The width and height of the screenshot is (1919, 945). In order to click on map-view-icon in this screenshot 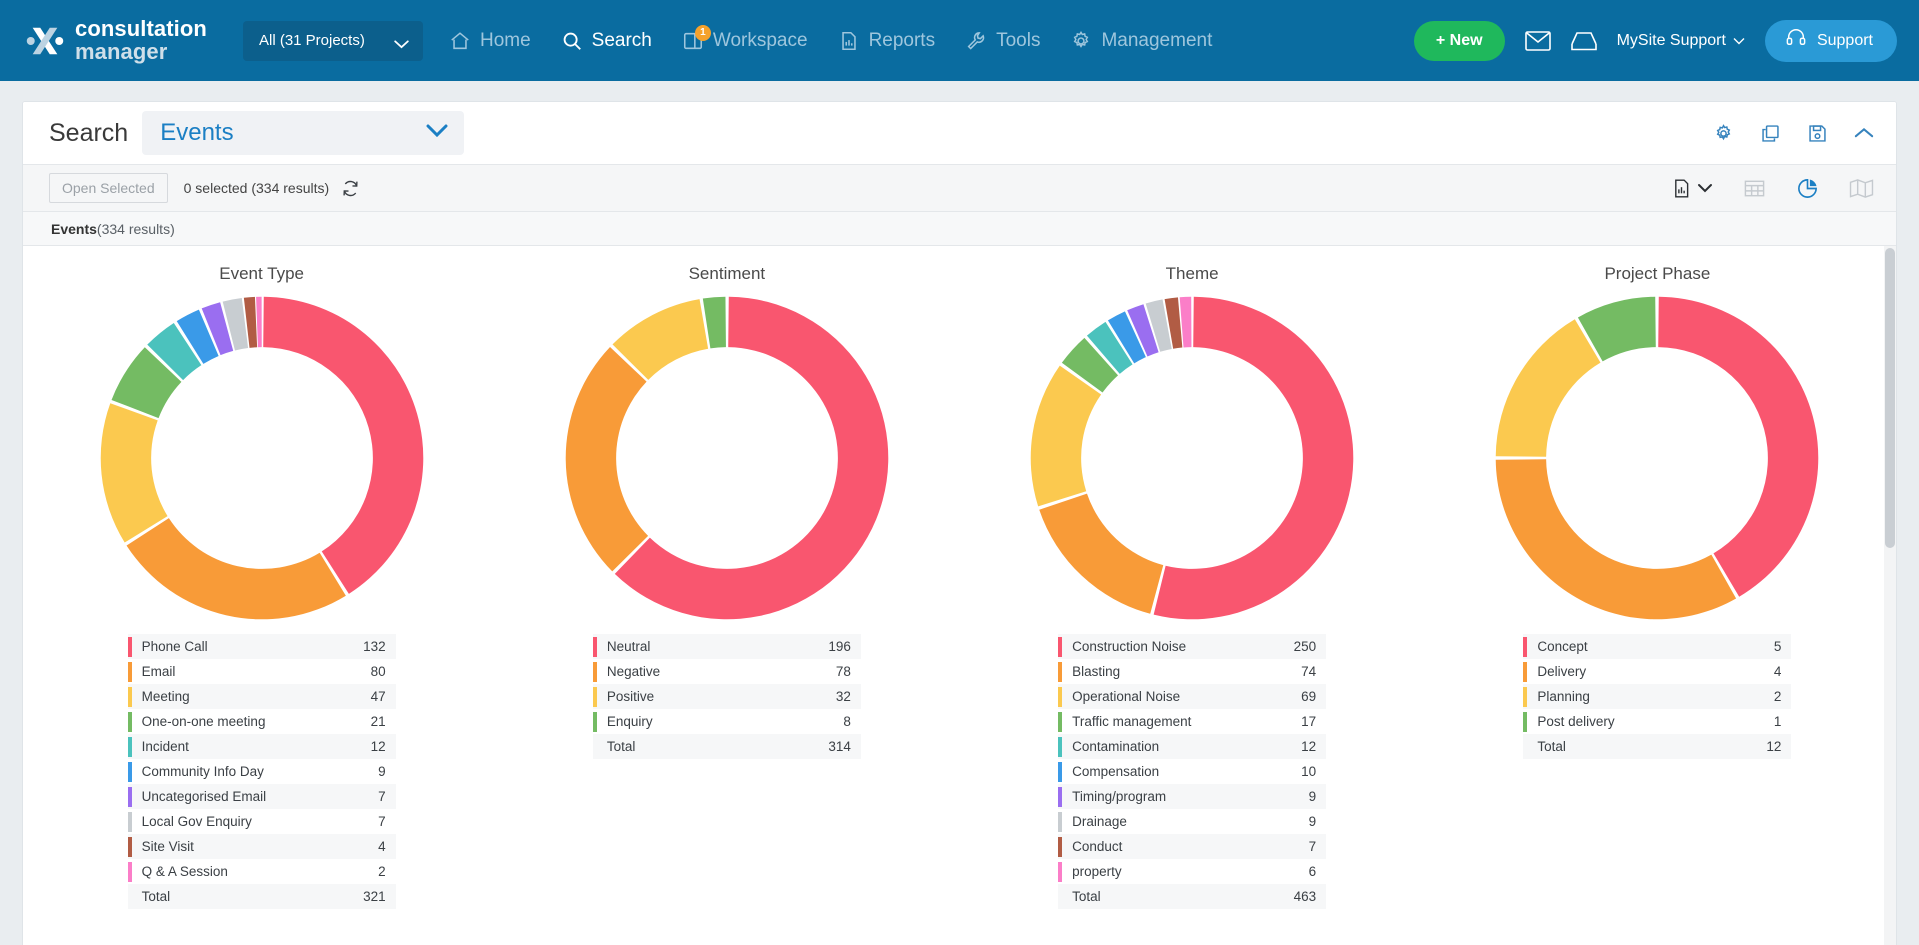, I will do `click(1861, 188)`.